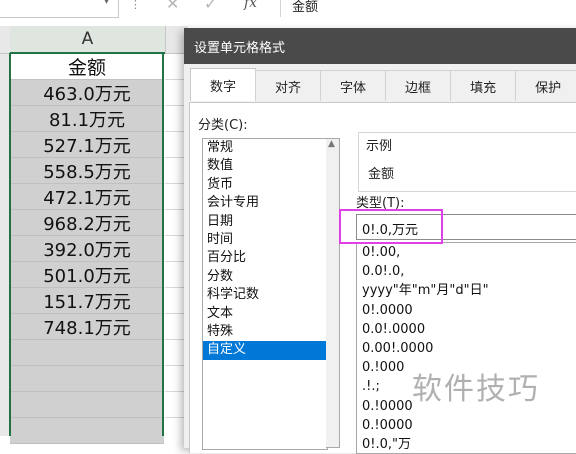 Image resolution: width=576 pixels, height=454 pixels. What do you see at coordinates (379, 144) in the screenshot?
I see `sample-label: 示例` at bounding box center [379, 144].